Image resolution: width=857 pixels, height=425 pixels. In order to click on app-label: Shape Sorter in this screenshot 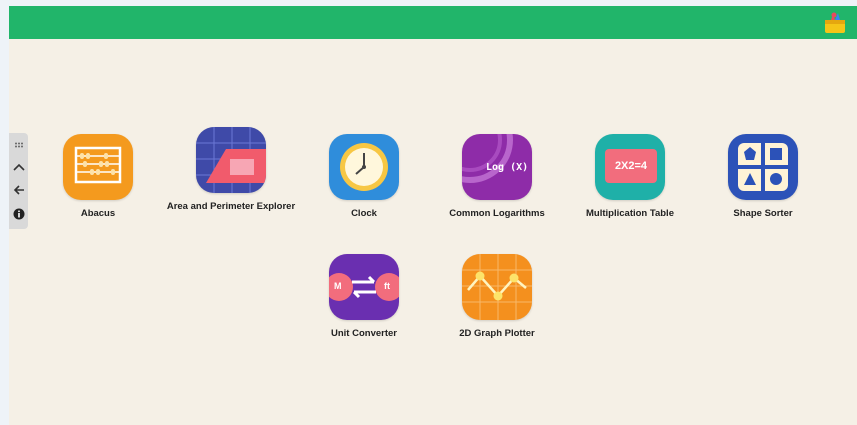, I will do `click(763, 213)`.